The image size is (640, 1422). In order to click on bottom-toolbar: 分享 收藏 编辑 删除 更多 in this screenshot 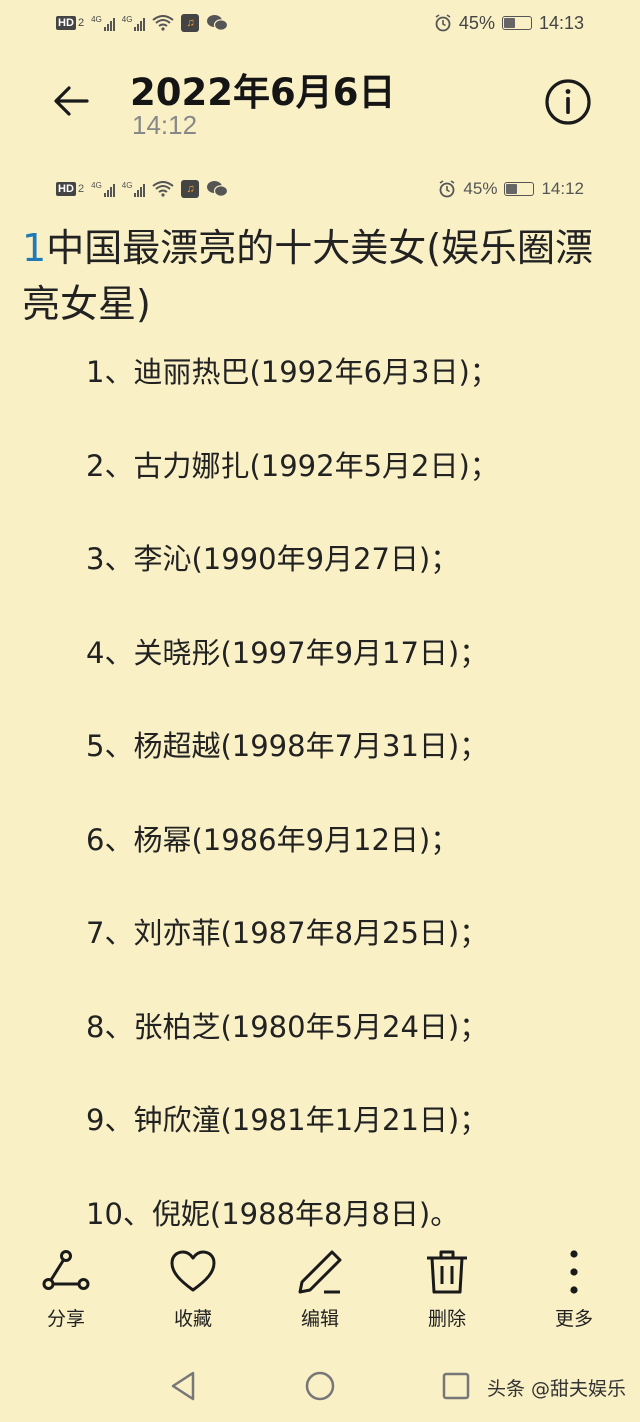, I will do `click(320, 1296)`.